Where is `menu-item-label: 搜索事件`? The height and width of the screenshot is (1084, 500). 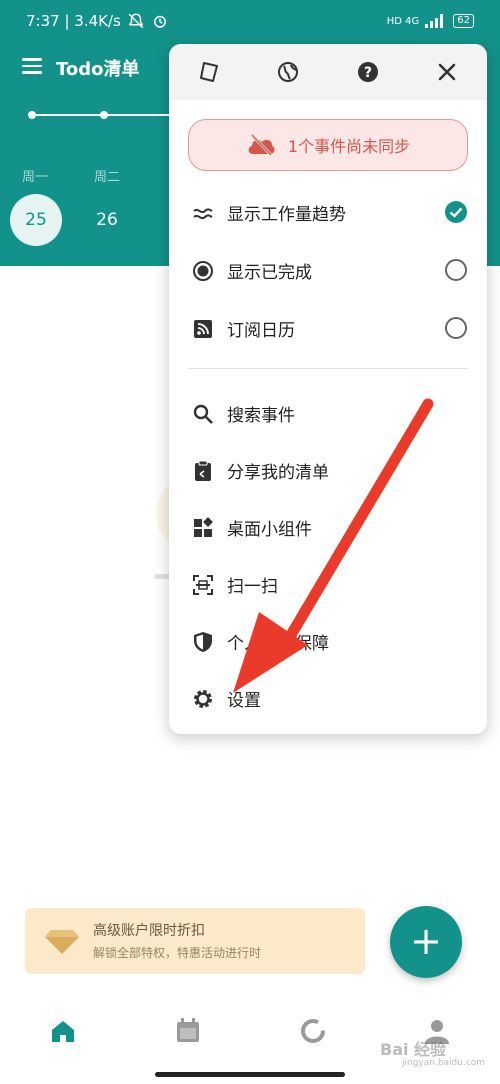
menu-item-label: 搜索事件 is located at coordinates (261, 416).